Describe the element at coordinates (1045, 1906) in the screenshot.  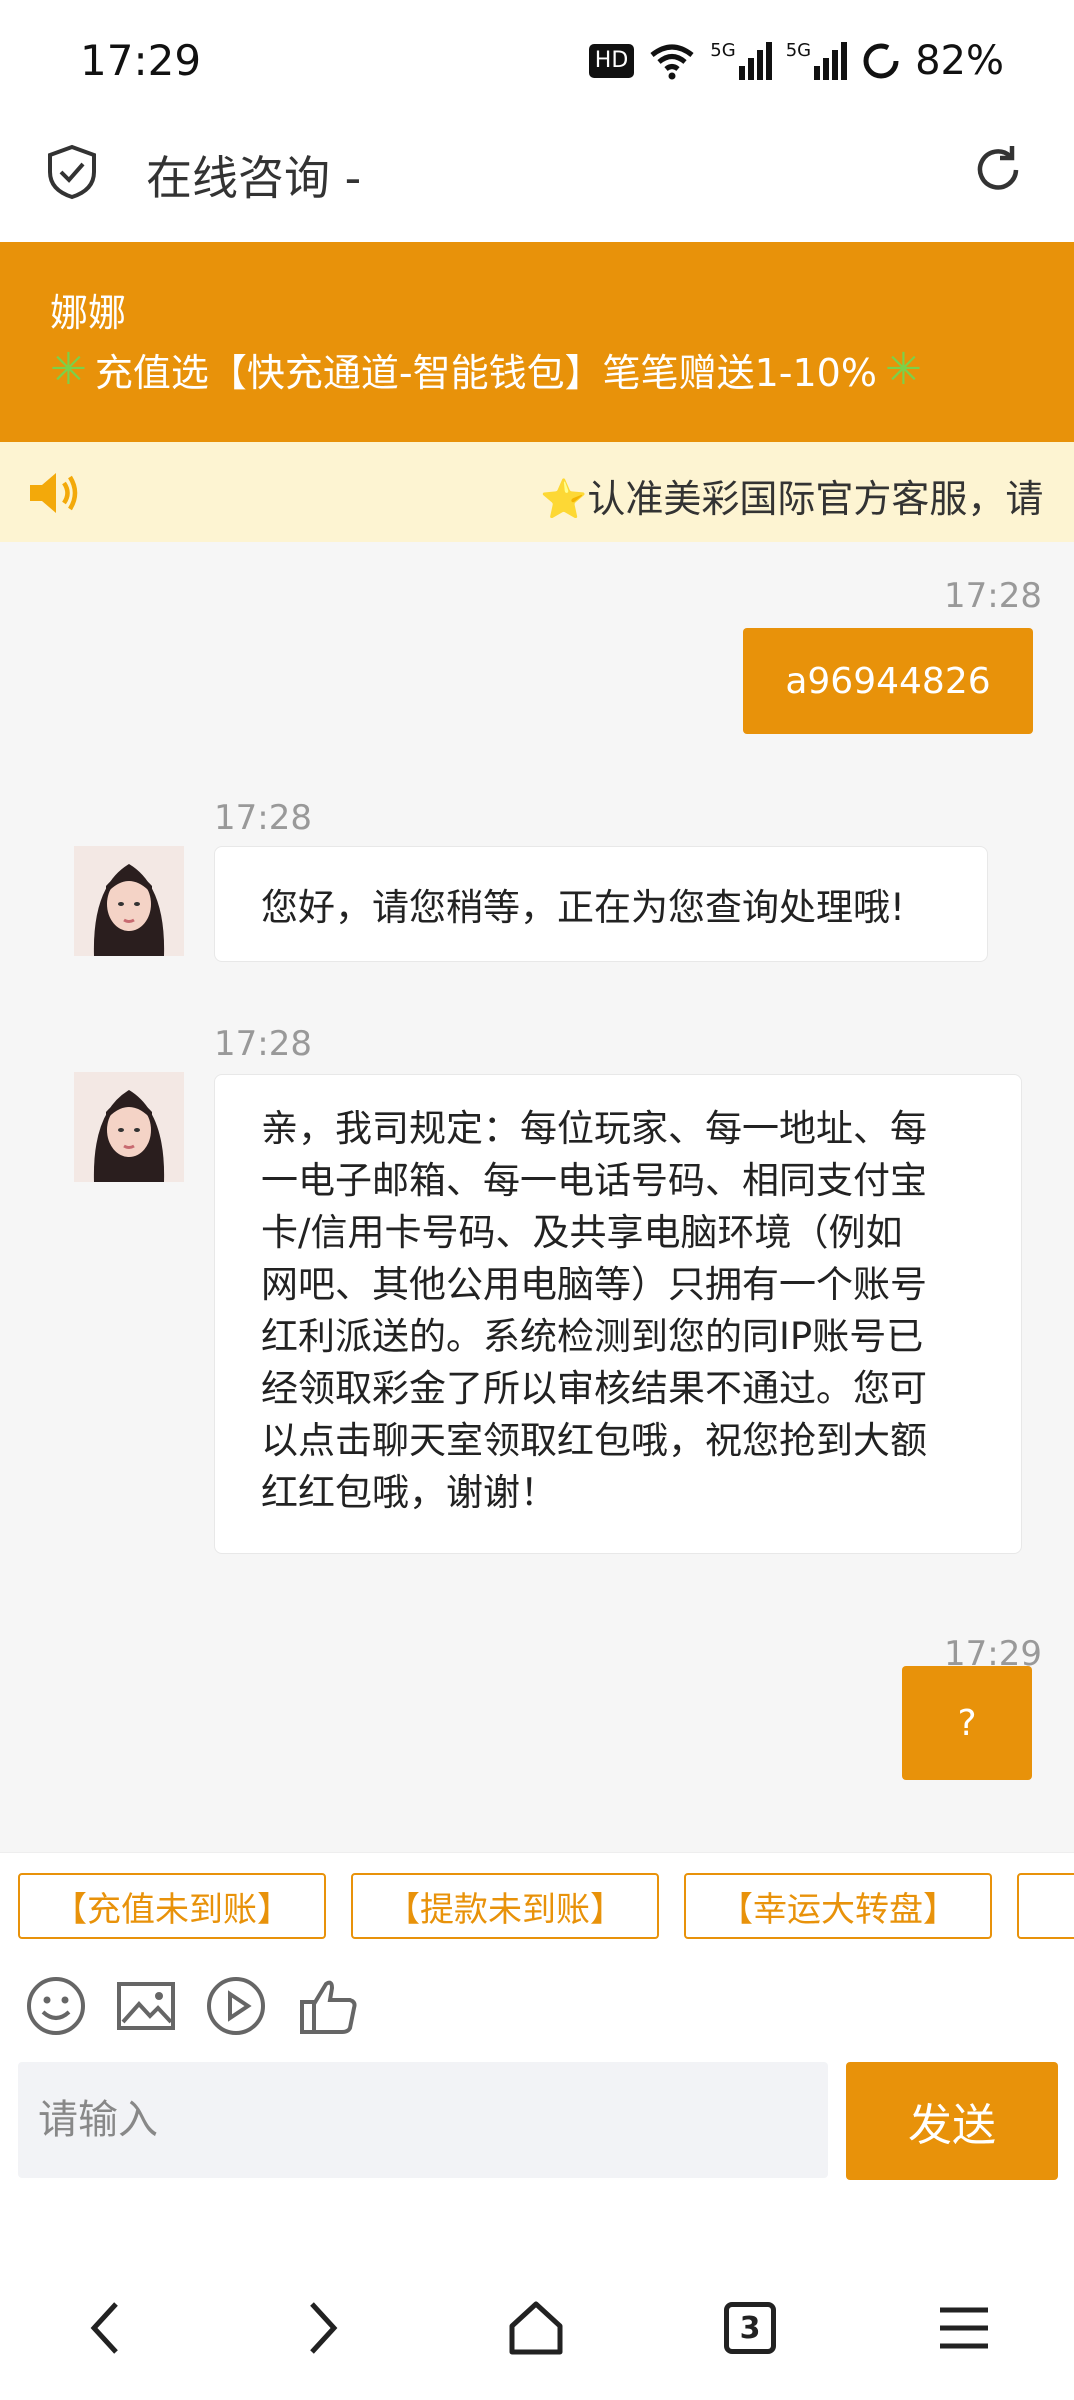
I see `quick-reply-more` at that location.